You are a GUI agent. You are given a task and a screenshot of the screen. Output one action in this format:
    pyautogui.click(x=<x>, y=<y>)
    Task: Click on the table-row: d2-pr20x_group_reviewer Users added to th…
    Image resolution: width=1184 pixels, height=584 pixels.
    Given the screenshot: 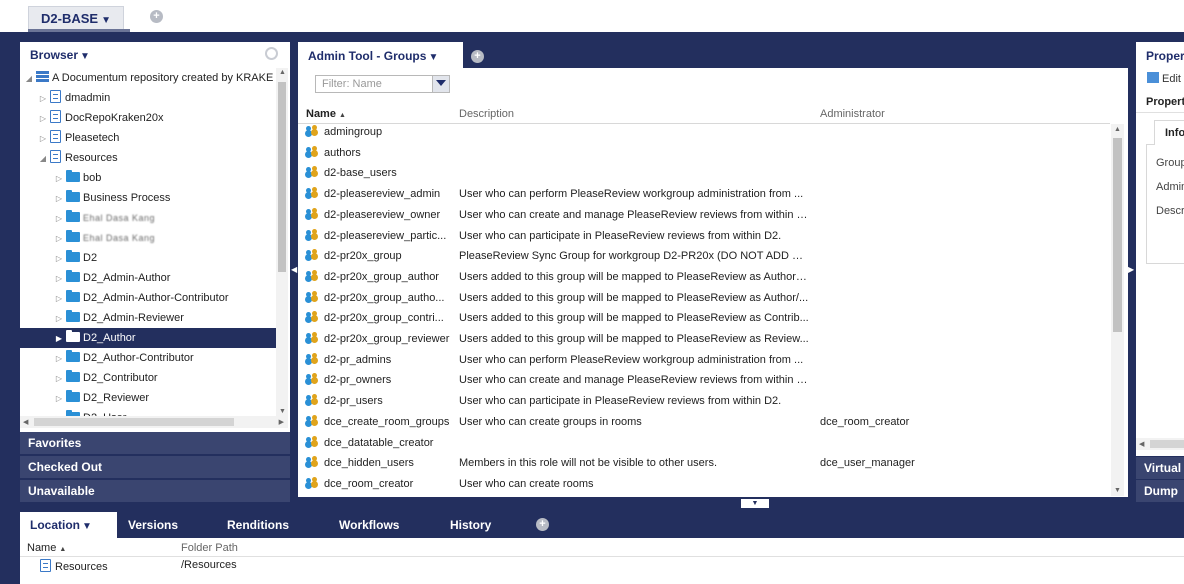 What is the action you would take?
    pyautogui.click(x=704, y=339)
    